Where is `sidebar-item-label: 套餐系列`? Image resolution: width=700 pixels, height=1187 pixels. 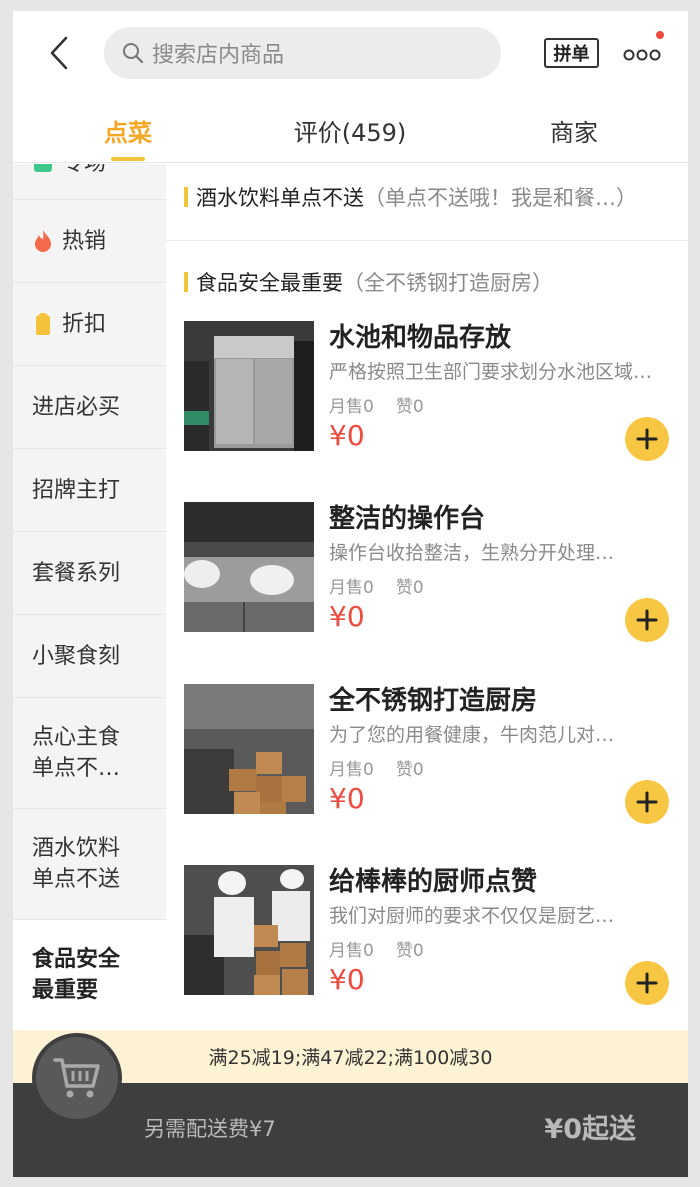
sidebar-item-label: 套餐系列 is located at coordinates (76, 573).